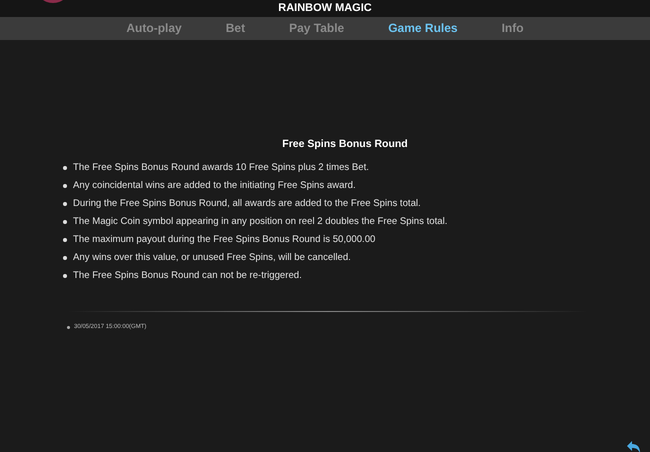 The image size is (650, 452). What do you see at coordinates (214, 185) in the screenshot?
I see `rule-text: Any coincidental wins are added to the initiating Free Spins award.` at bounding box center [214, 185].